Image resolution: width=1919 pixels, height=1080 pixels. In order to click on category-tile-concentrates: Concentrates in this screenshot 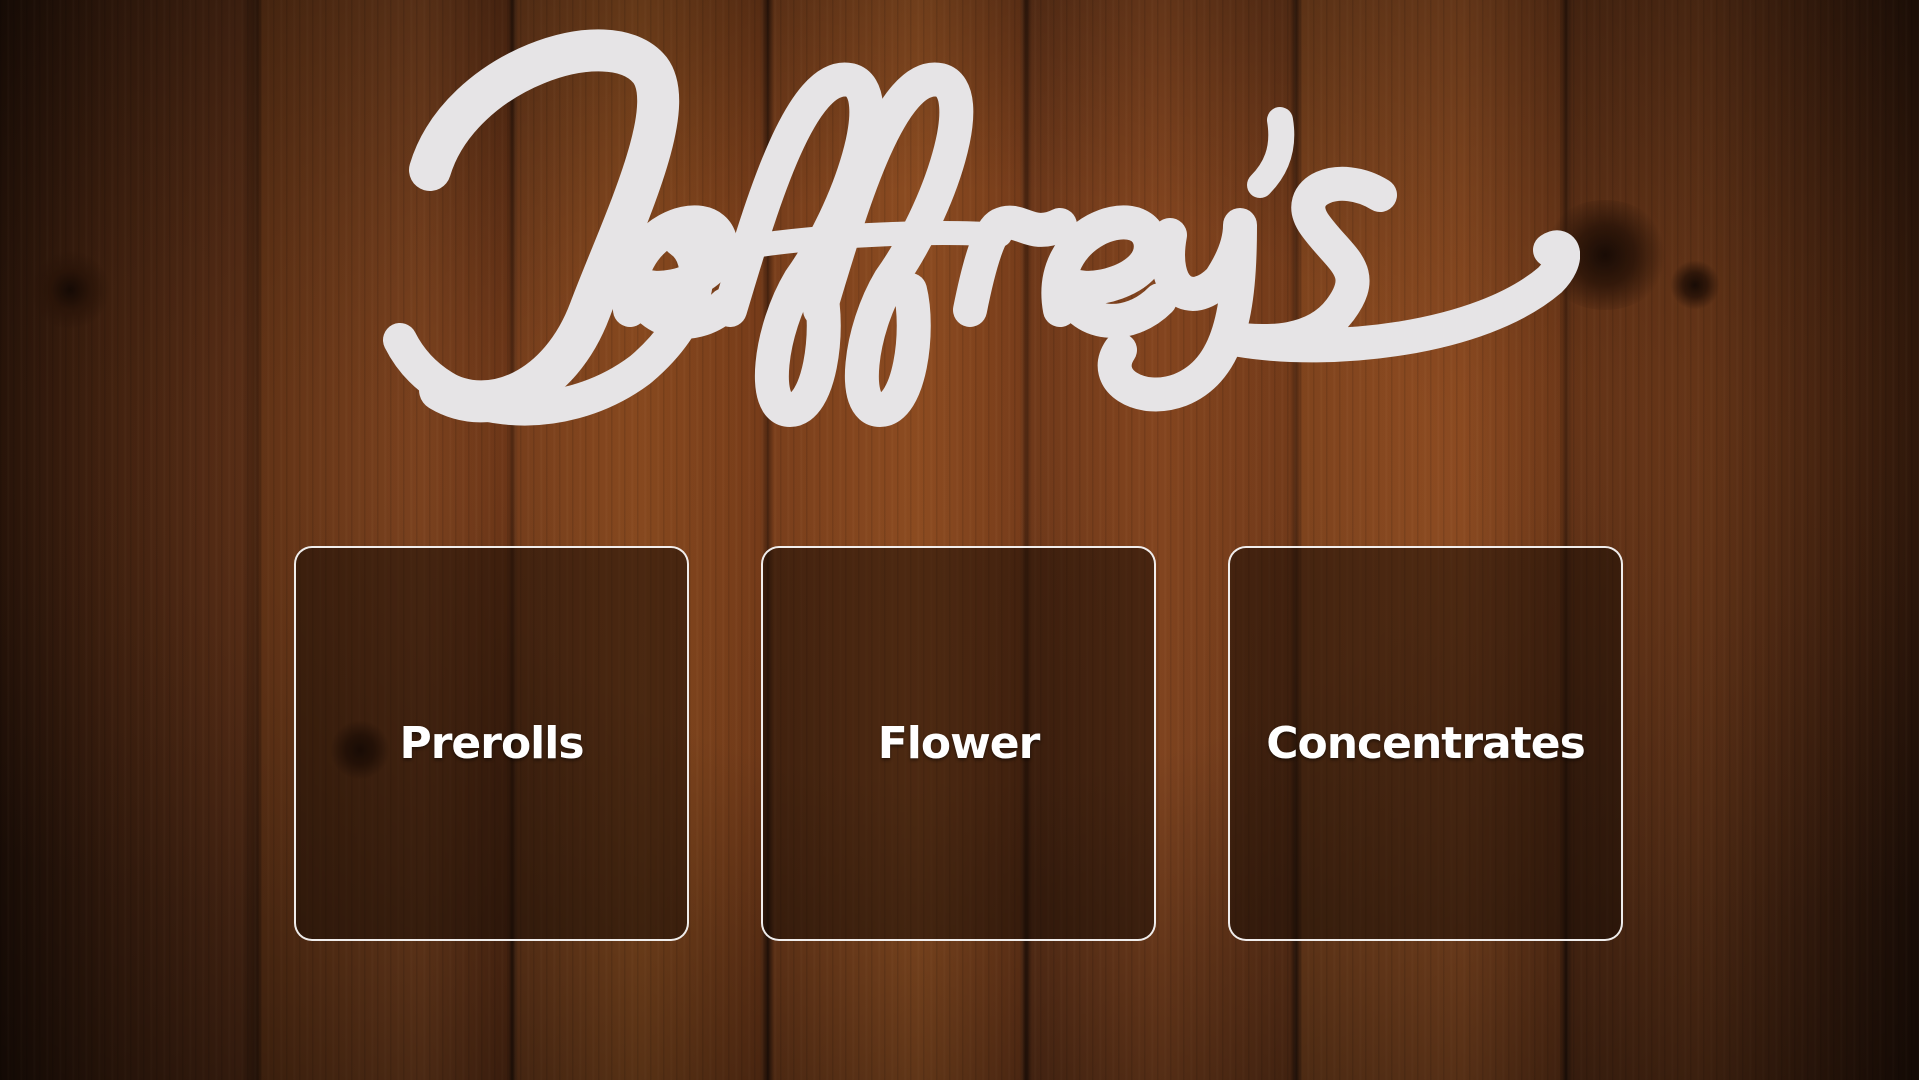, I will do `click(1425, 743)`.